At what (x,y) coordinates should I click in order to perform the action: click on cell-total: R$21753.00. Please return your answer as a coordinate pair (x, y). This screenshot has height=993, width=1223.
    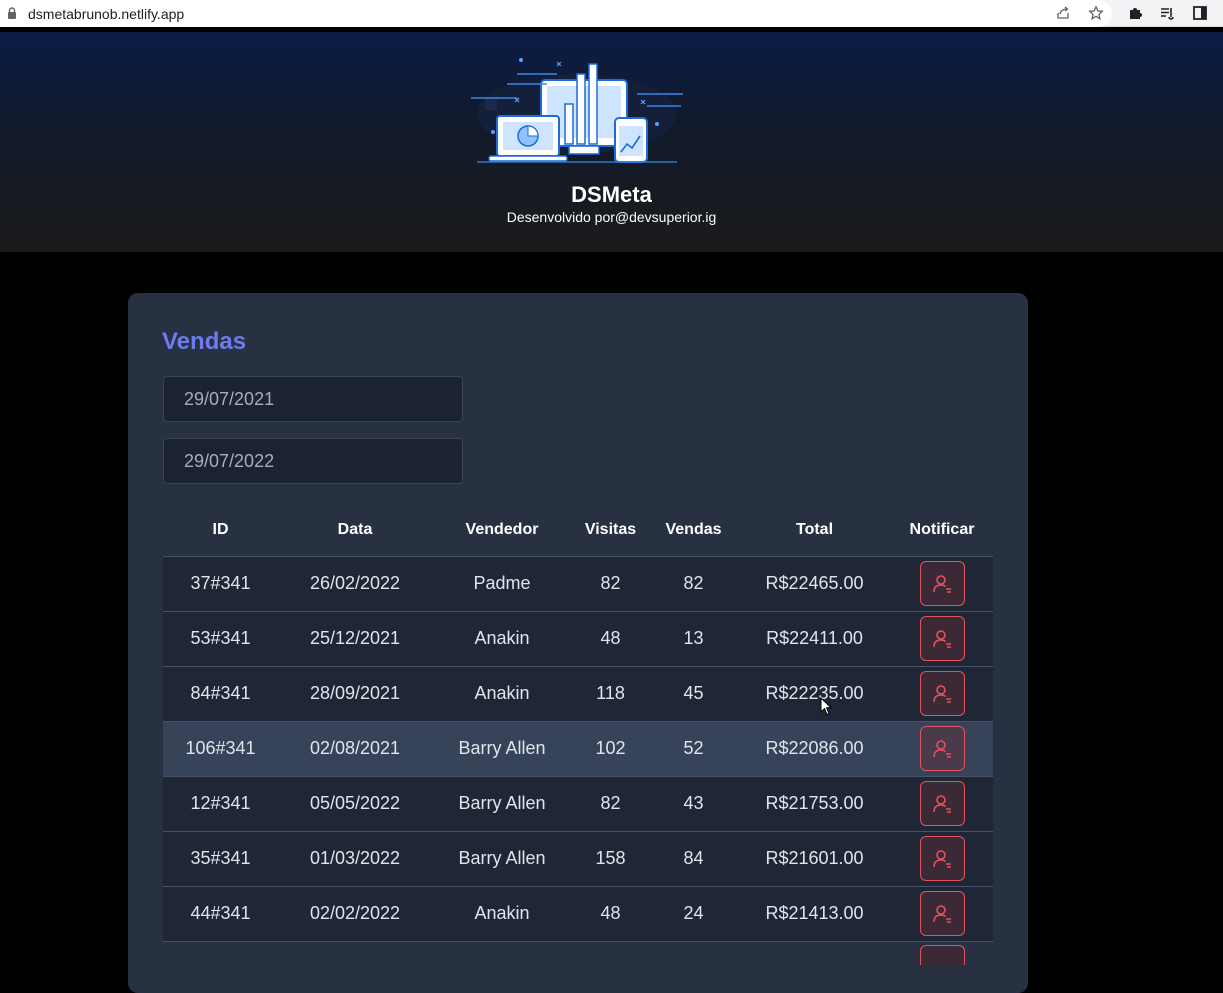
    Looking at the image, I should click on (814, 804).